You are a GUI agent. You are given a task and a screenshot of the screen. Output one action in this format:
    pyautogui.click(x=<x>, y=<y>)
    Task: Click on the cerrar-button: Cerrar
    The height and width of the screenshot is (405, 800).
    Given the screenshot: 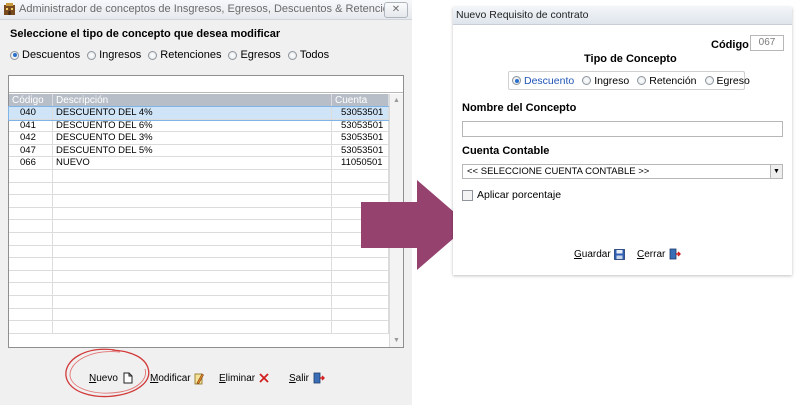 What is the action you would take?
    pyautogui.click(x=659, y=254)
    